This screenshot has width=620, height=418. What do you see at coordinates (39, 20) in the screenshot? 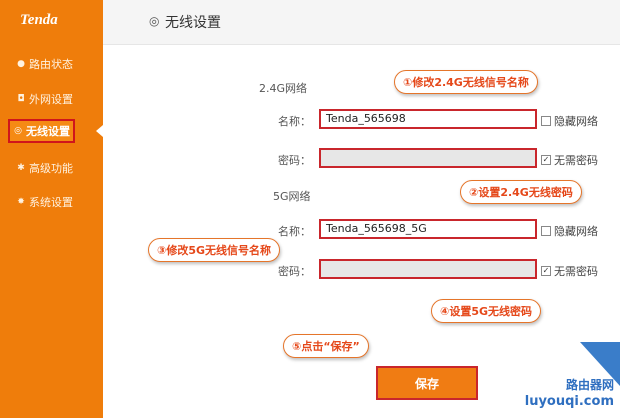
I see `tenda-logo: Tenda` at bounding box center [39, 20].